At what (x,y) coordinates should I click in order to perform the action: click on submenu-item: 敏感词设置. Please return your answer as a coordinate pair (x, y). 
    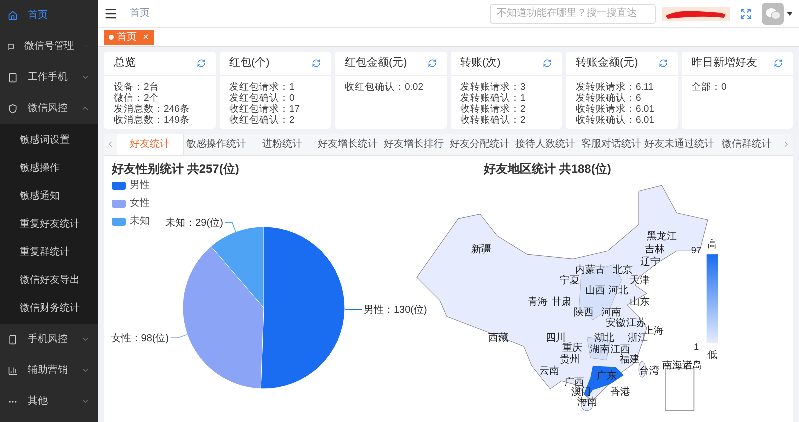
    Looking at the image, I should click on (49, 140).